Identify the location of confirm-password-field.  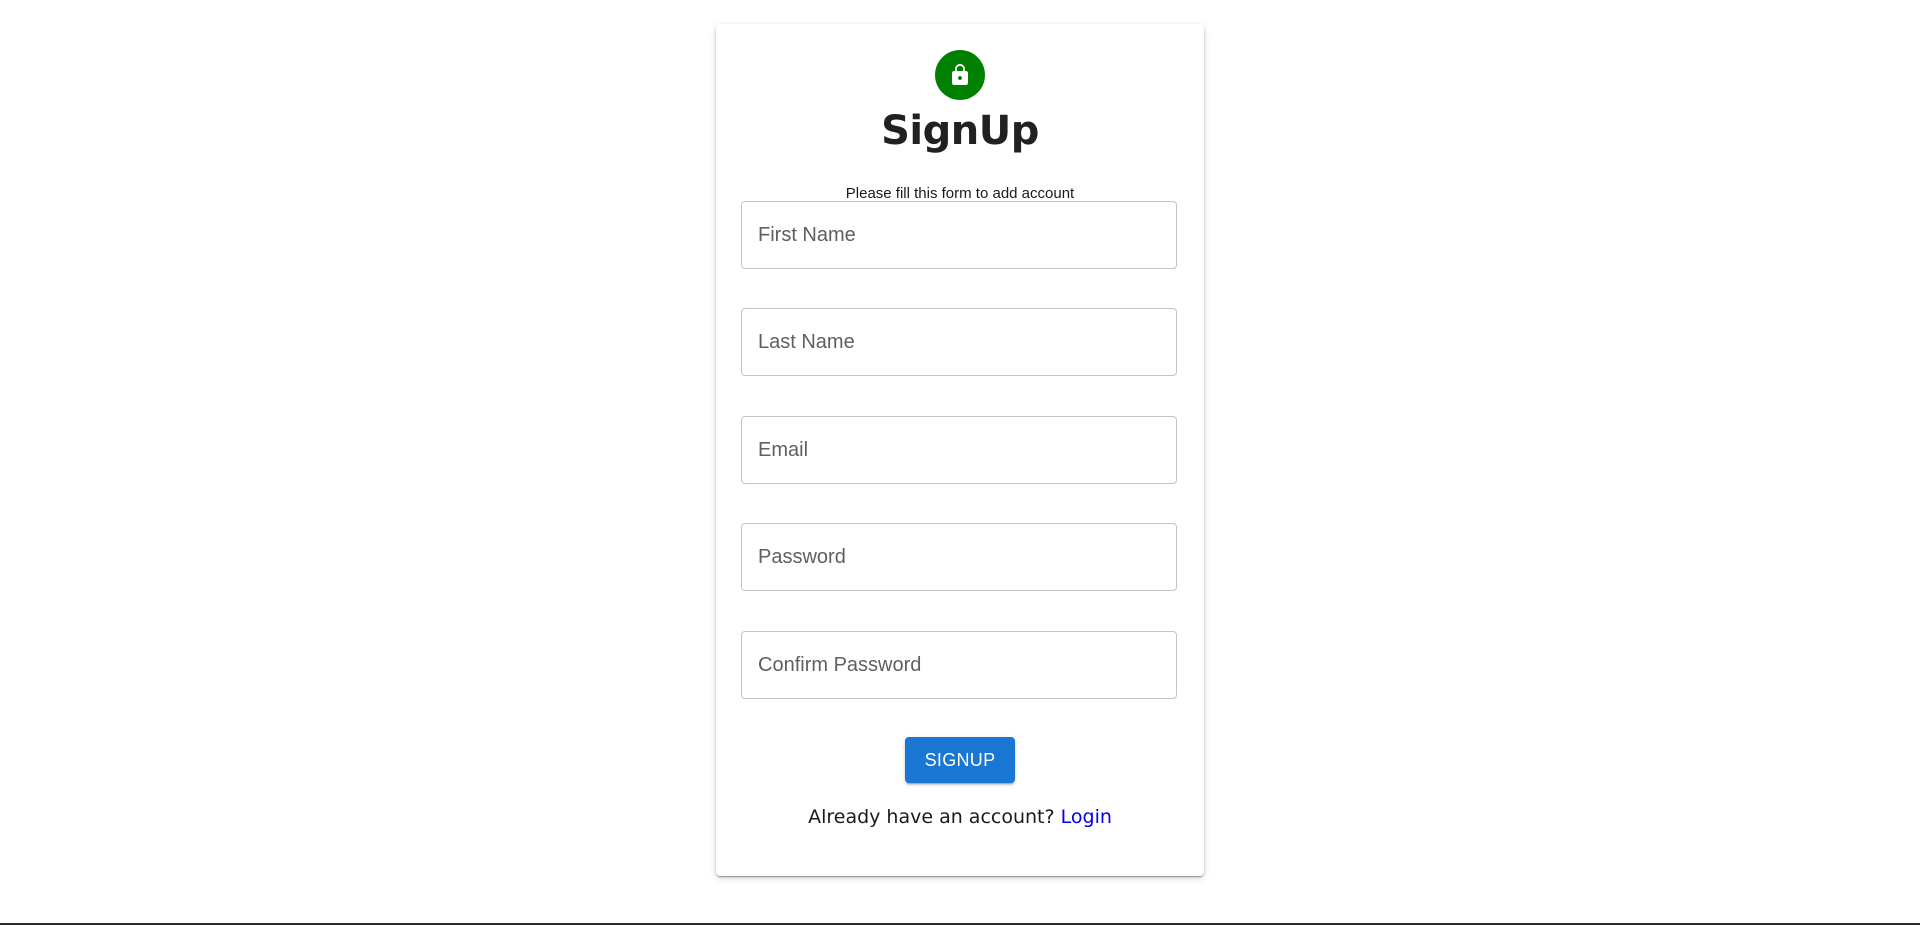
(959, 665).